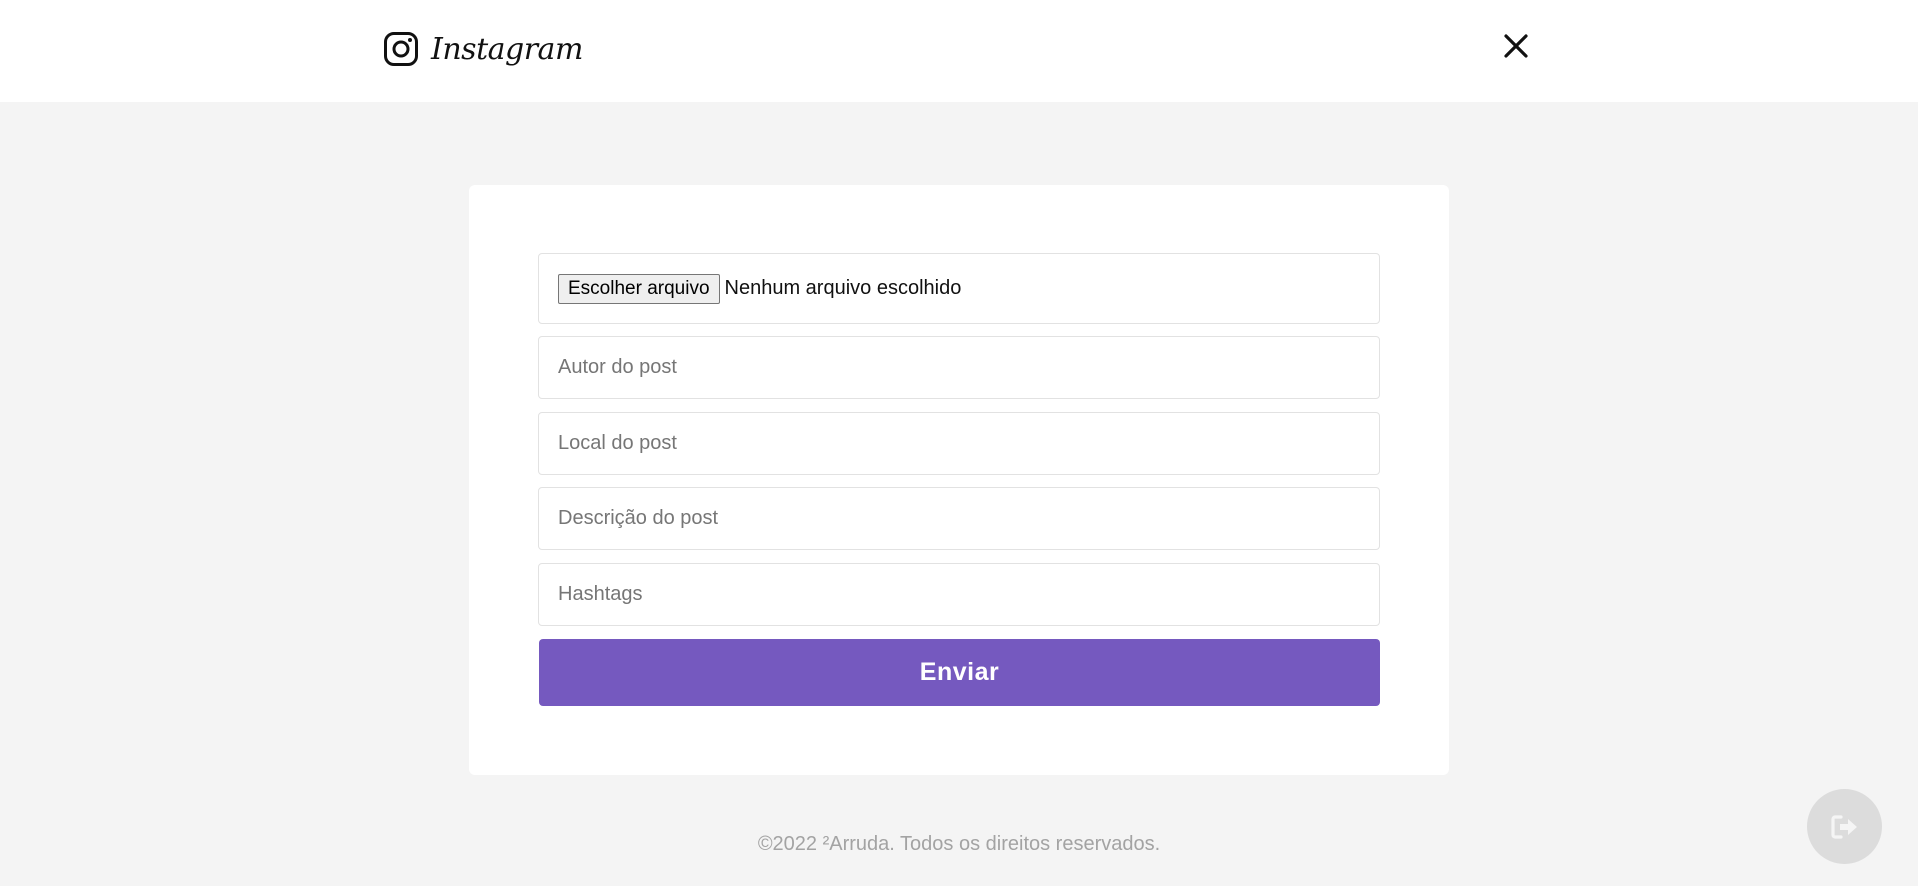 The image size is (1918, 886). I want to click on hashtags-field-wrapper, so click(959, 594).